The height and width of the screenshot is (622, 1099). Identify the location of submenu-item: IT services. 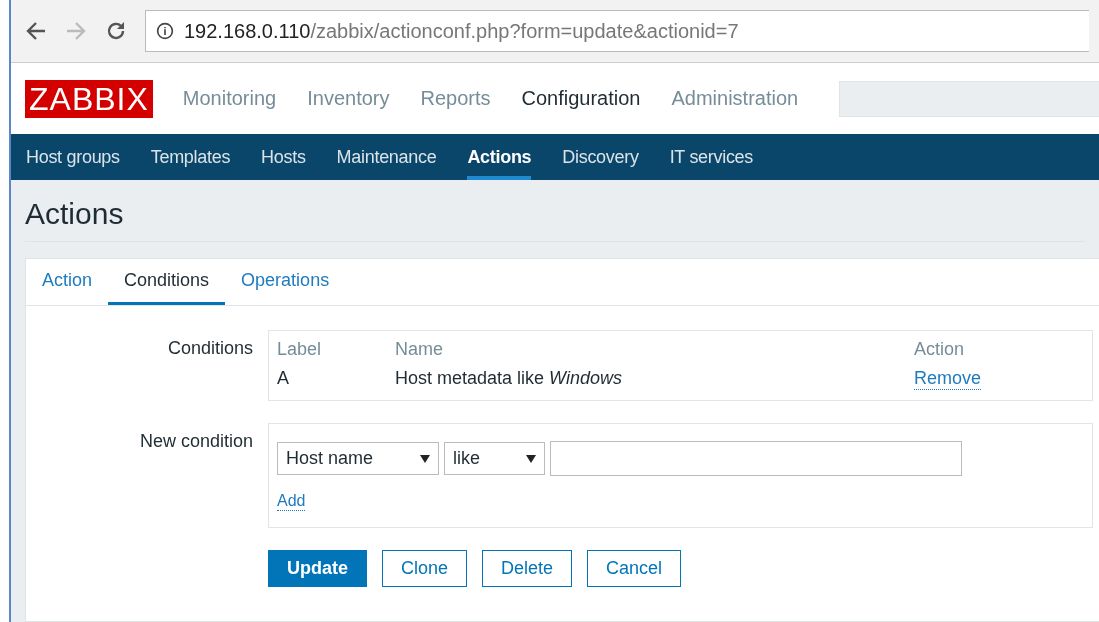
(711, 157).